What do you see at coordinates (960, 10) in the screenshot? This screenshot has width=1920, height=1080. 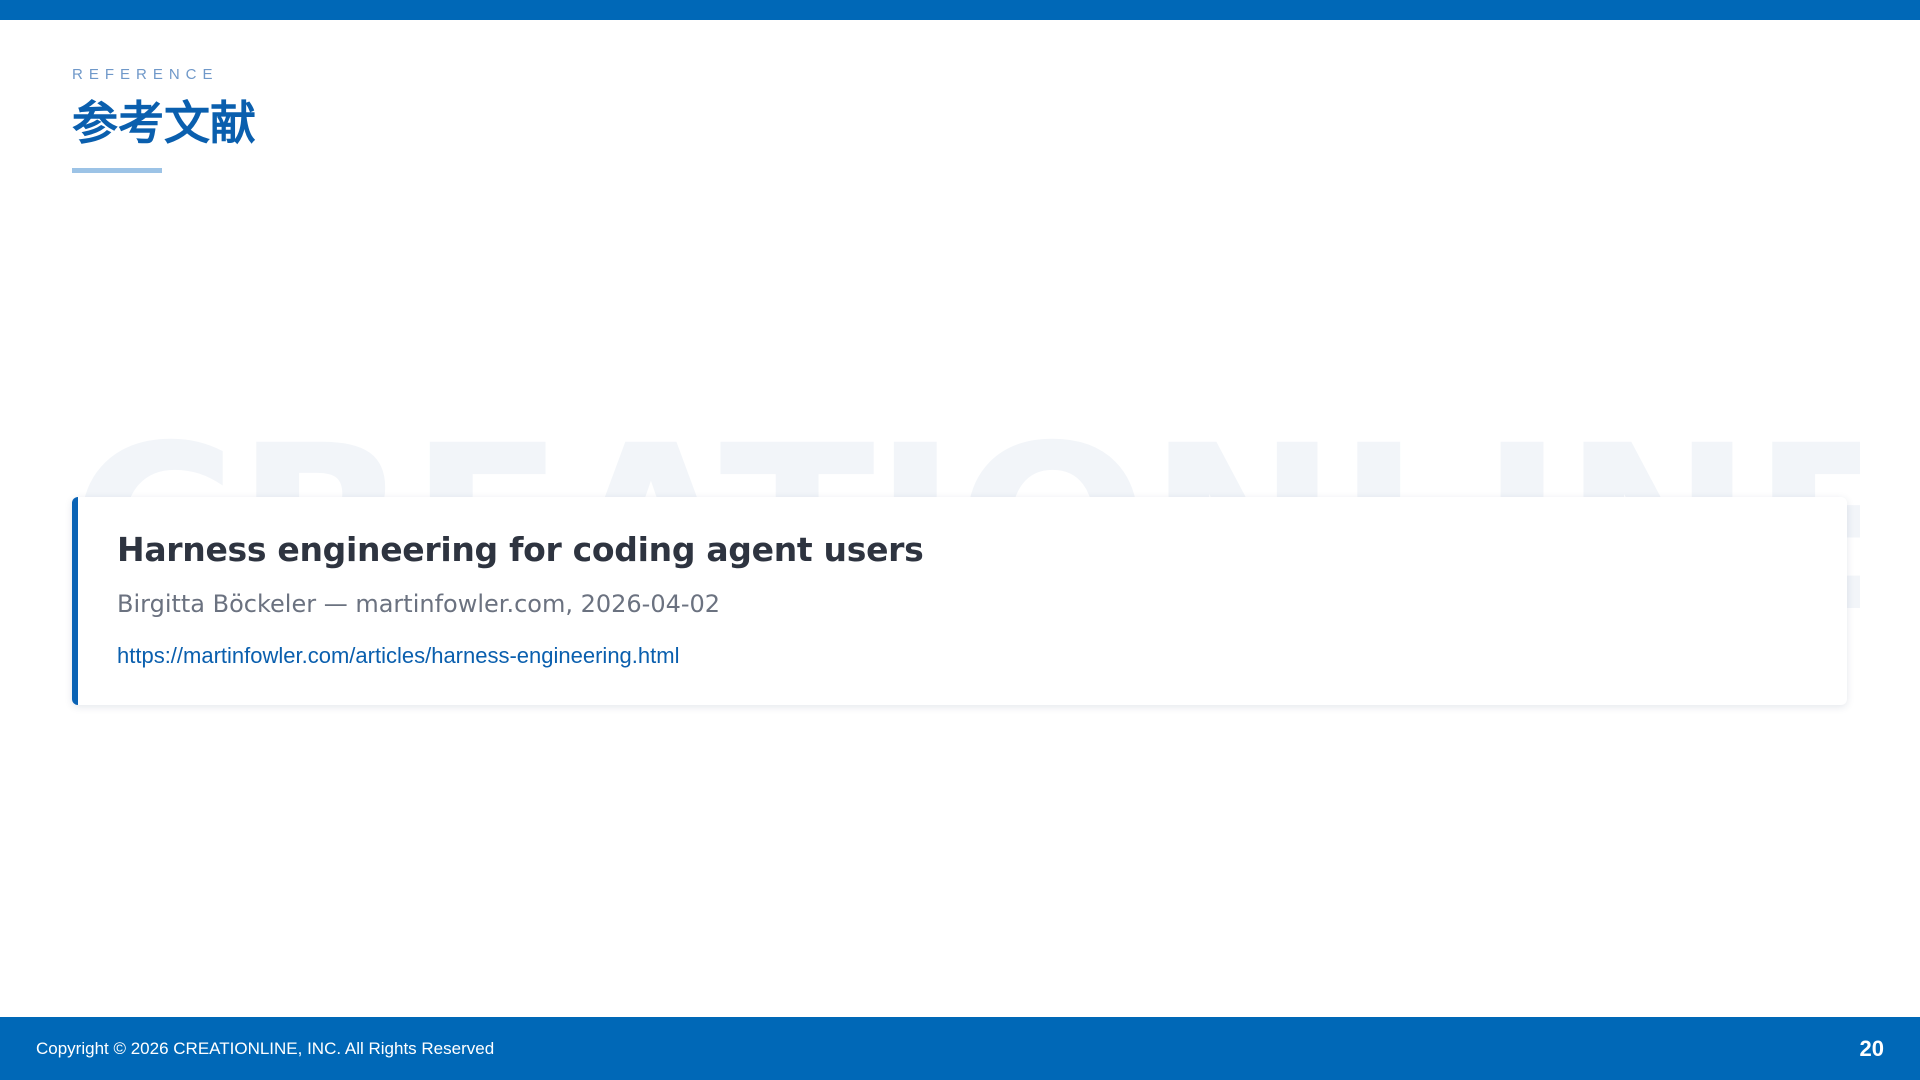 I see `top-accent-bar` at bounding box center [960, 10].